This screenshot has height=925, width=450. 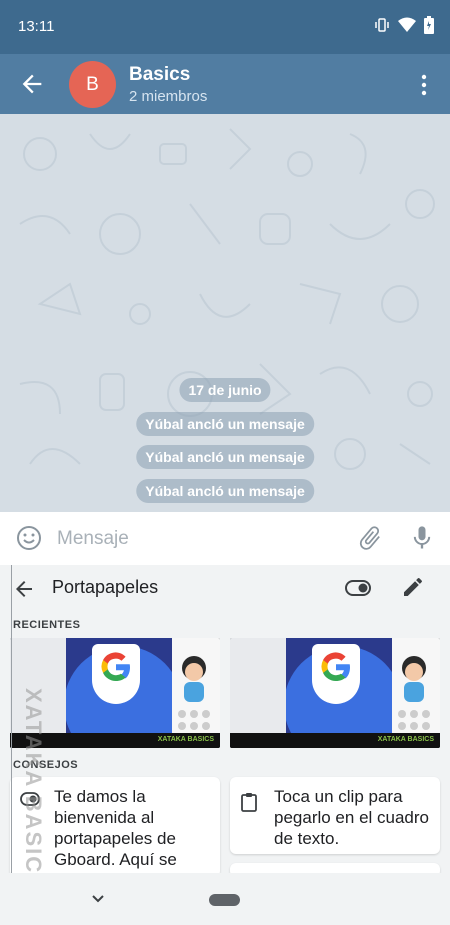 What do you see at coordinates (11, 736) in the screenshot?
I see `decorative-line` at bounding box center [11, 736].